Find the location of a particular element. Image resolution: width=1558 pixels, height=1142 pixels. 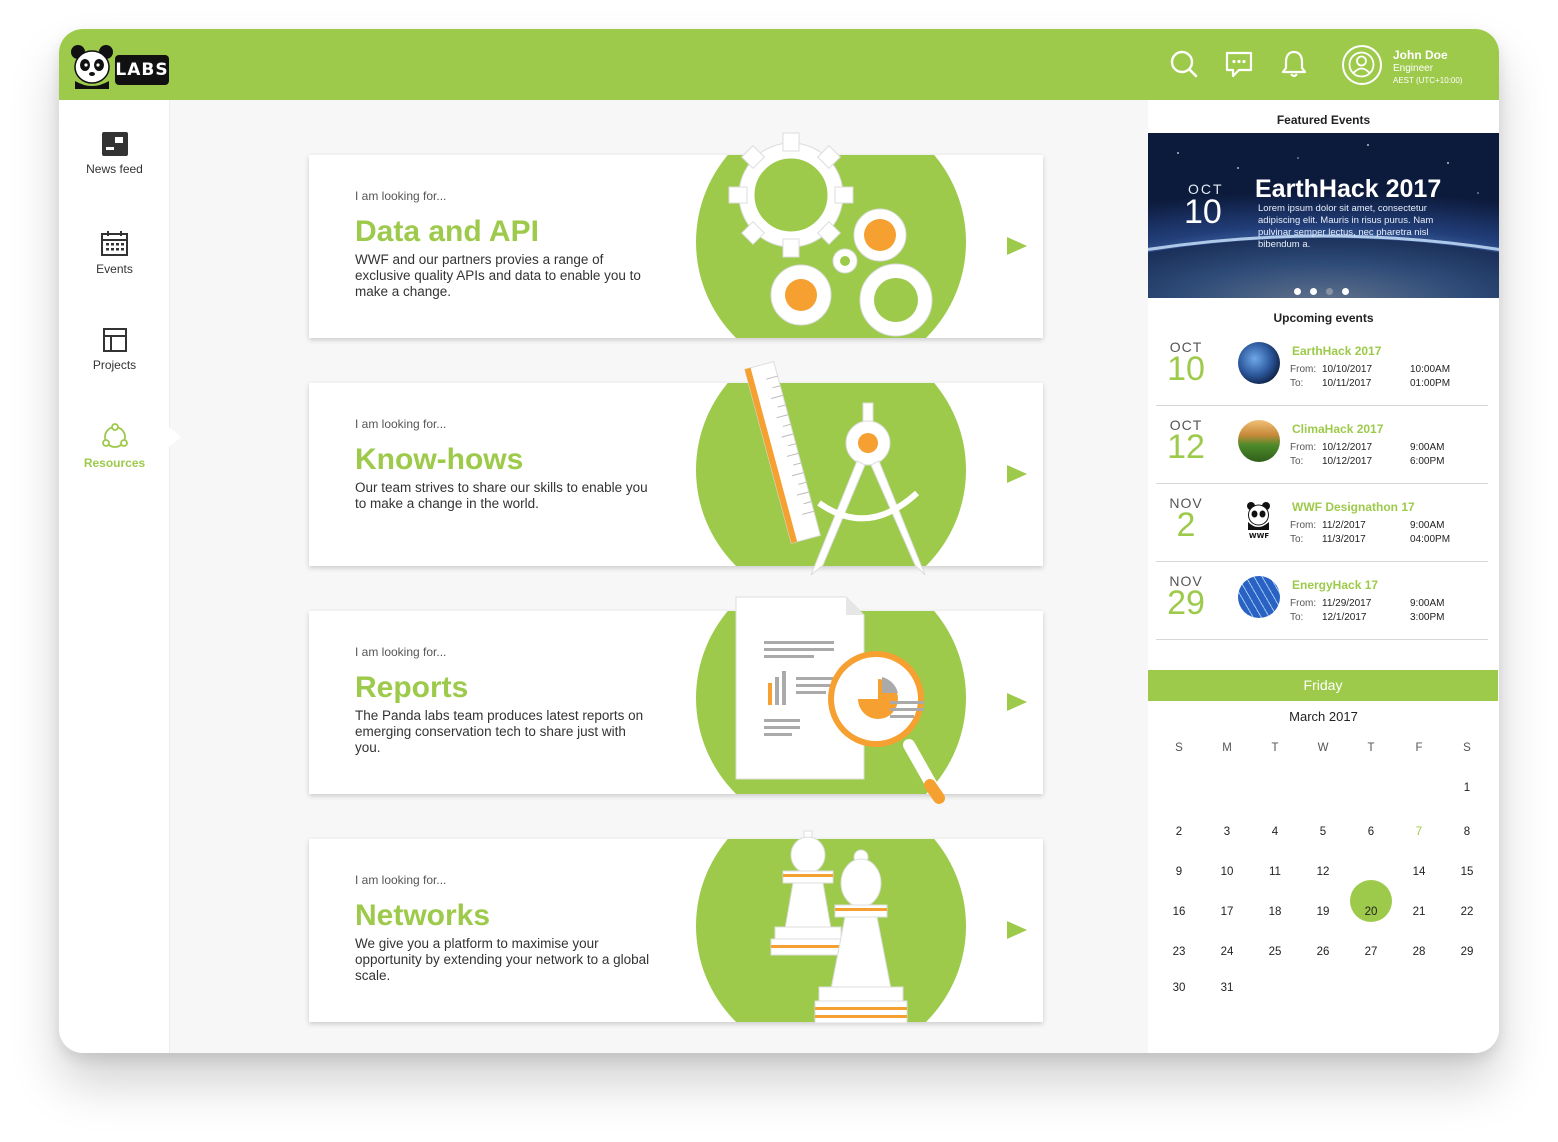

card-title: Networks is located at coordinates (423, 915).